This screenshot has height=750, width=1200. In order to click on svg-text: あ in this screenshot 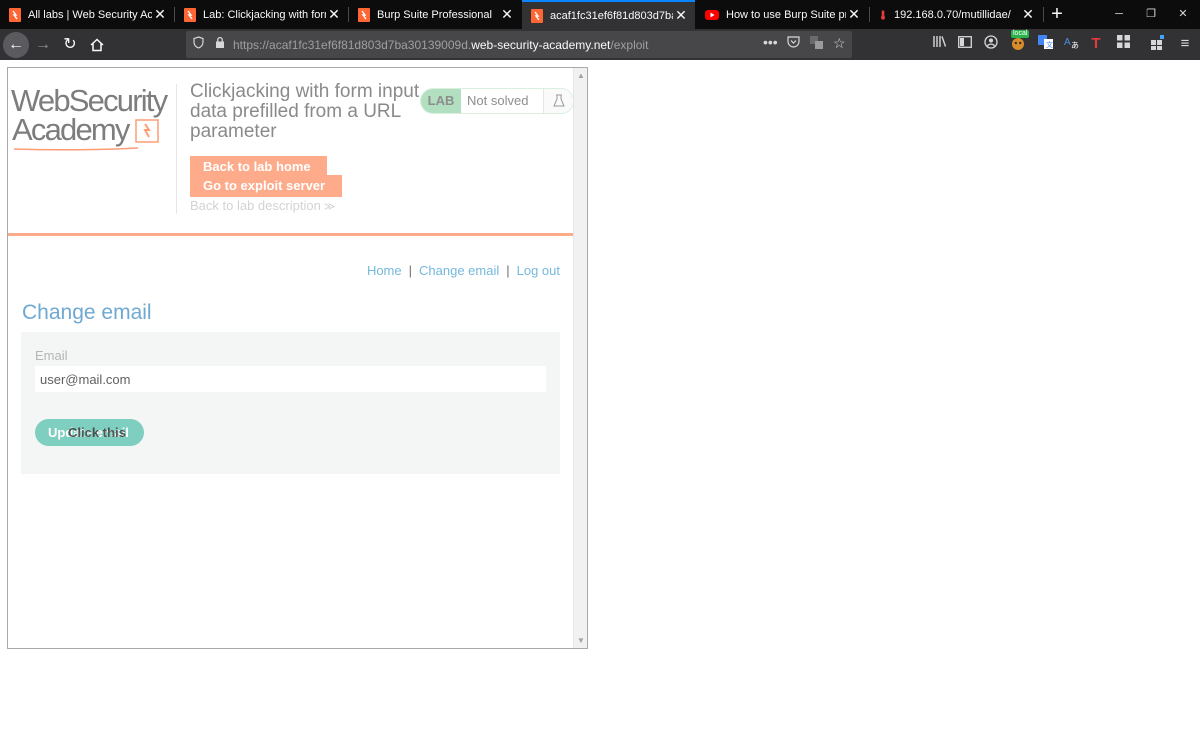, I will do `click(1075, 45)`.